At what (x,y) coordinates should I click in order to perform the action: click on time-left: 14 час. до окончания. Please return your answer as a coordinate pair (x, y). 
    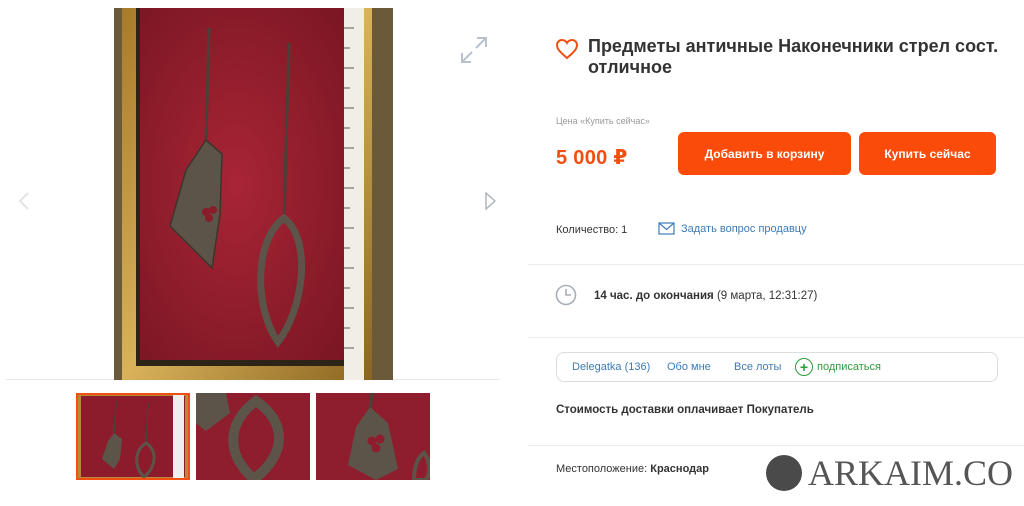
    Looking at the image, I should click on (654, 296).